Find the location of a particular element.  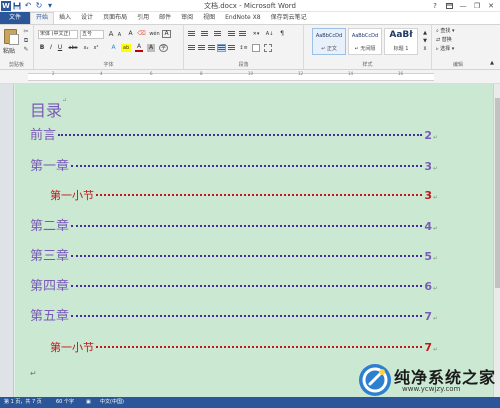

minimize-icon: — is located at coordinates (463, 5).